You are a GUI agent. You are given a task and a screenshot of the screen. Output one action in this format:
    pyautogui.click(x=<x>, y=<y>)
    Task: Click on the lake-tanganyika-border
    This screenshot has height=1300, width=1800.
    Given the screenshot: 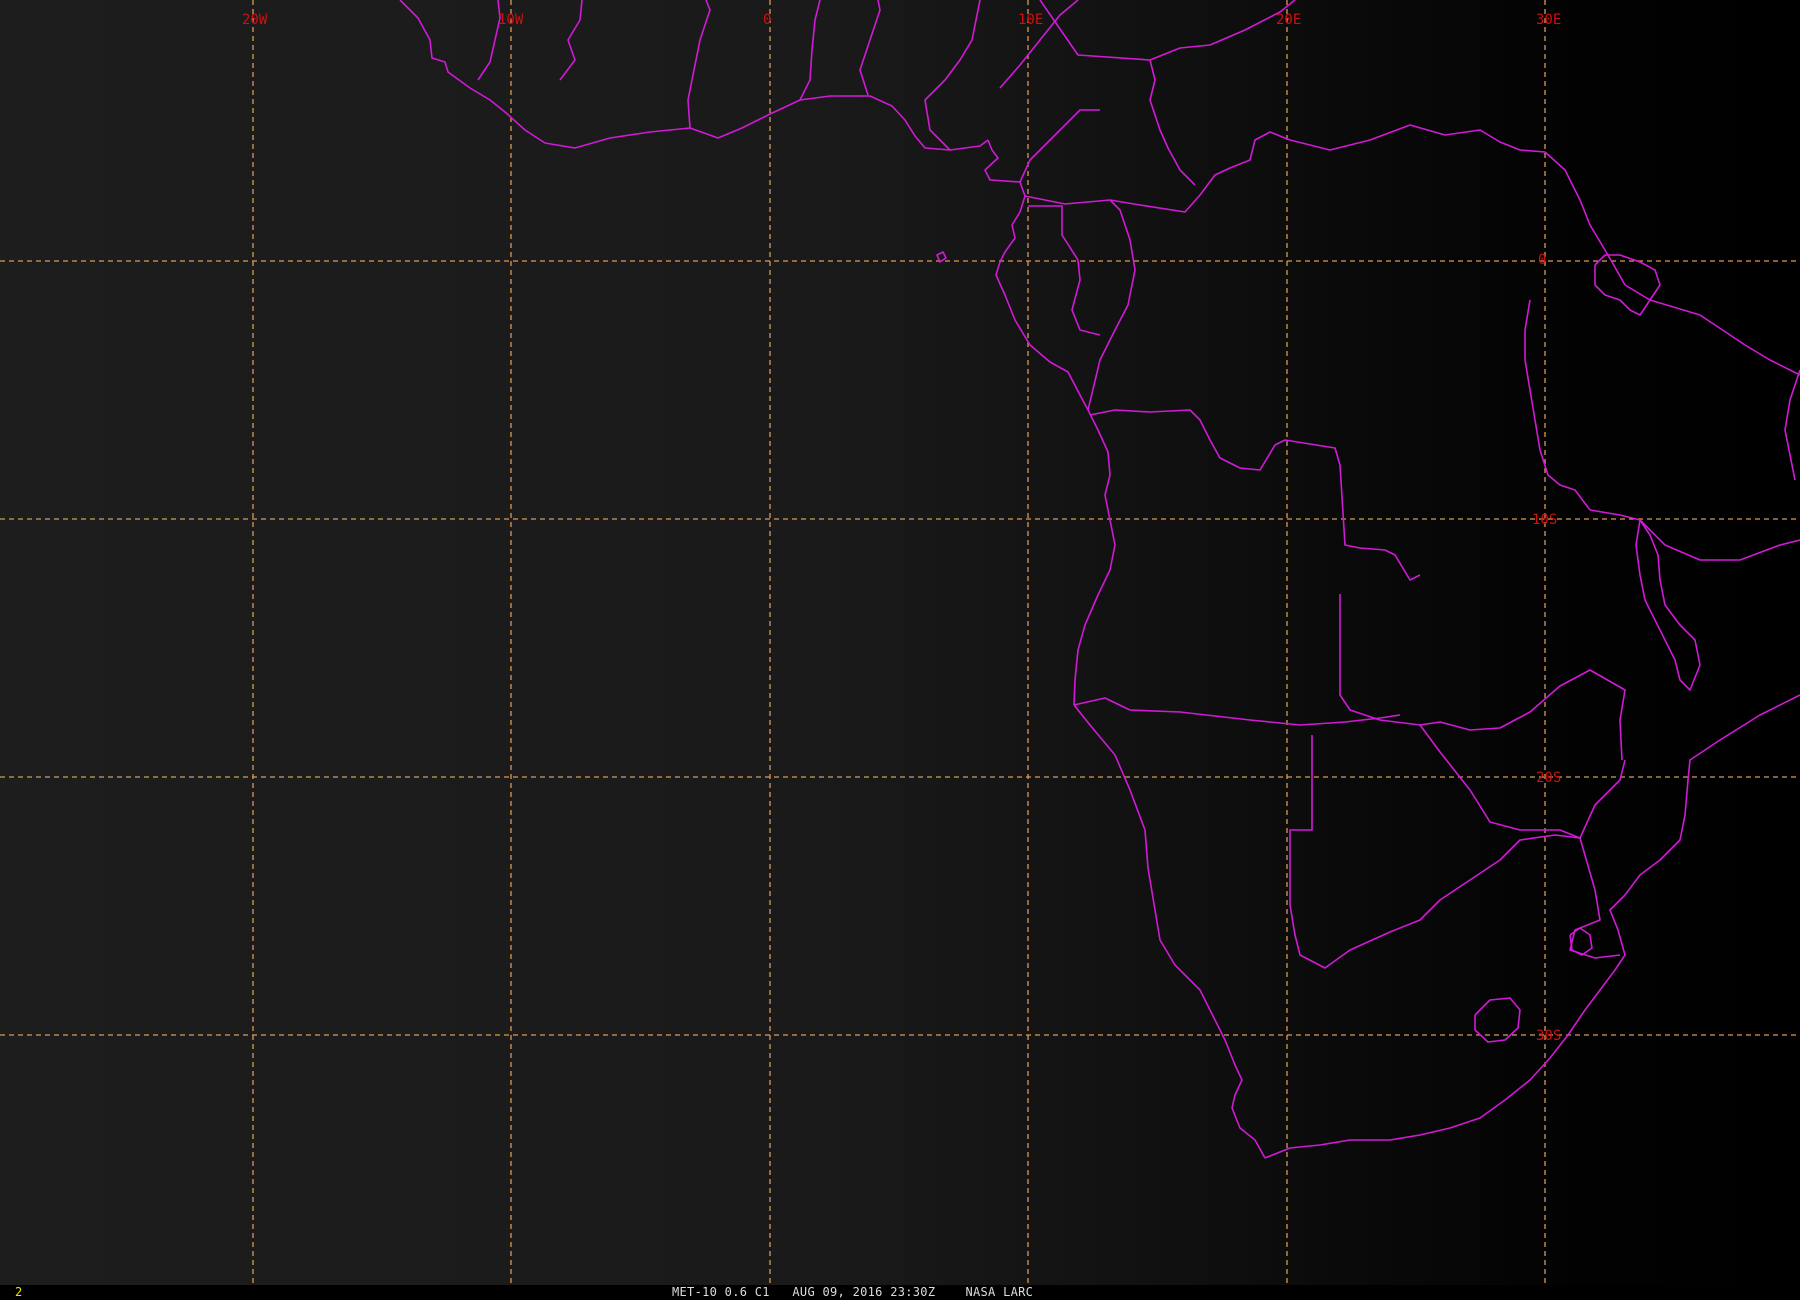 What is the action you would take?
    pyautogui.click(x=1557, y=405)
    